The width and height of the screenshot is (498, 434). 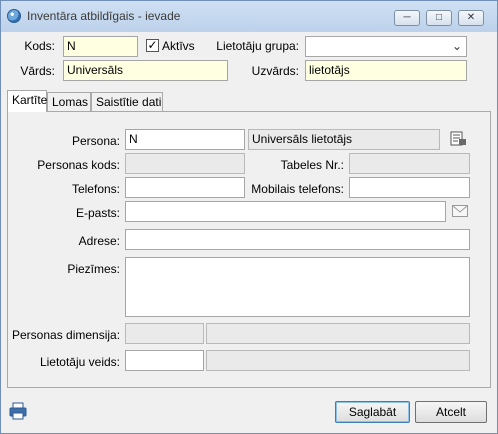 I want to click on printer-icon, so click(x=18, y=412).